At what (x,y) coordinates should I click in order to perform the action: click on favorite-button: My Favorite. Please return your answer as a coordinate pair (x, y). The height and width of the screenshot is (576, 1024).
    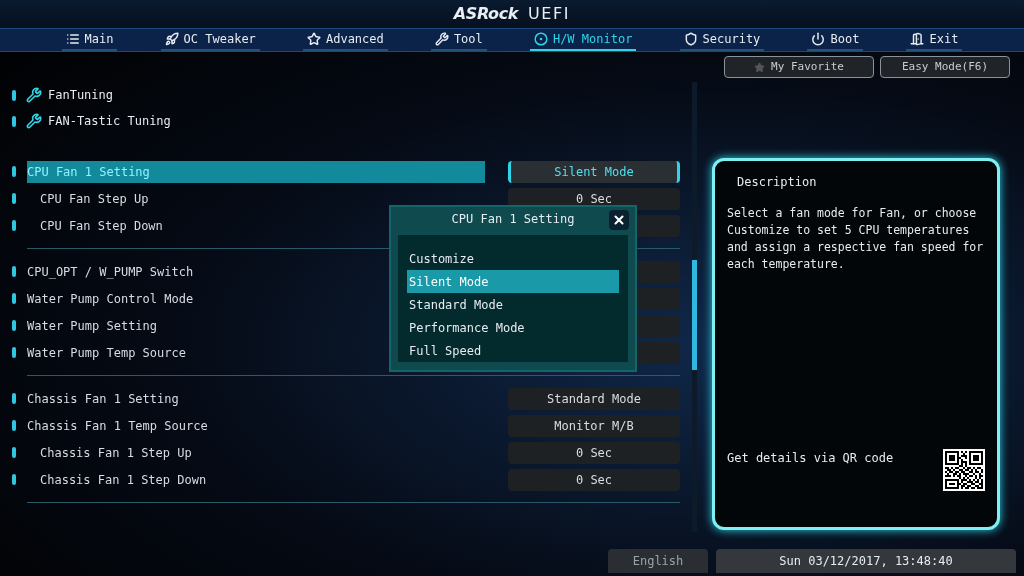
    Looking at the image, I should click on (799, 67).